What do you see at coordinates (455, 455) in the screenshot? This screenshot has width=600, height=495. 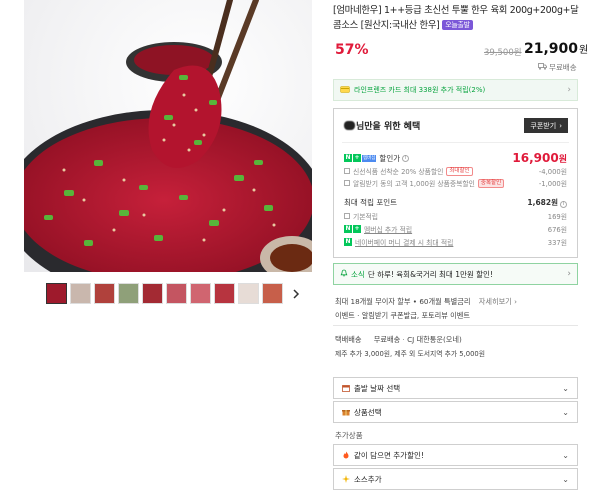 I see `together-discount-select: 같이 담으면 추가할인! ⌄` at bounding box center [455, 455].